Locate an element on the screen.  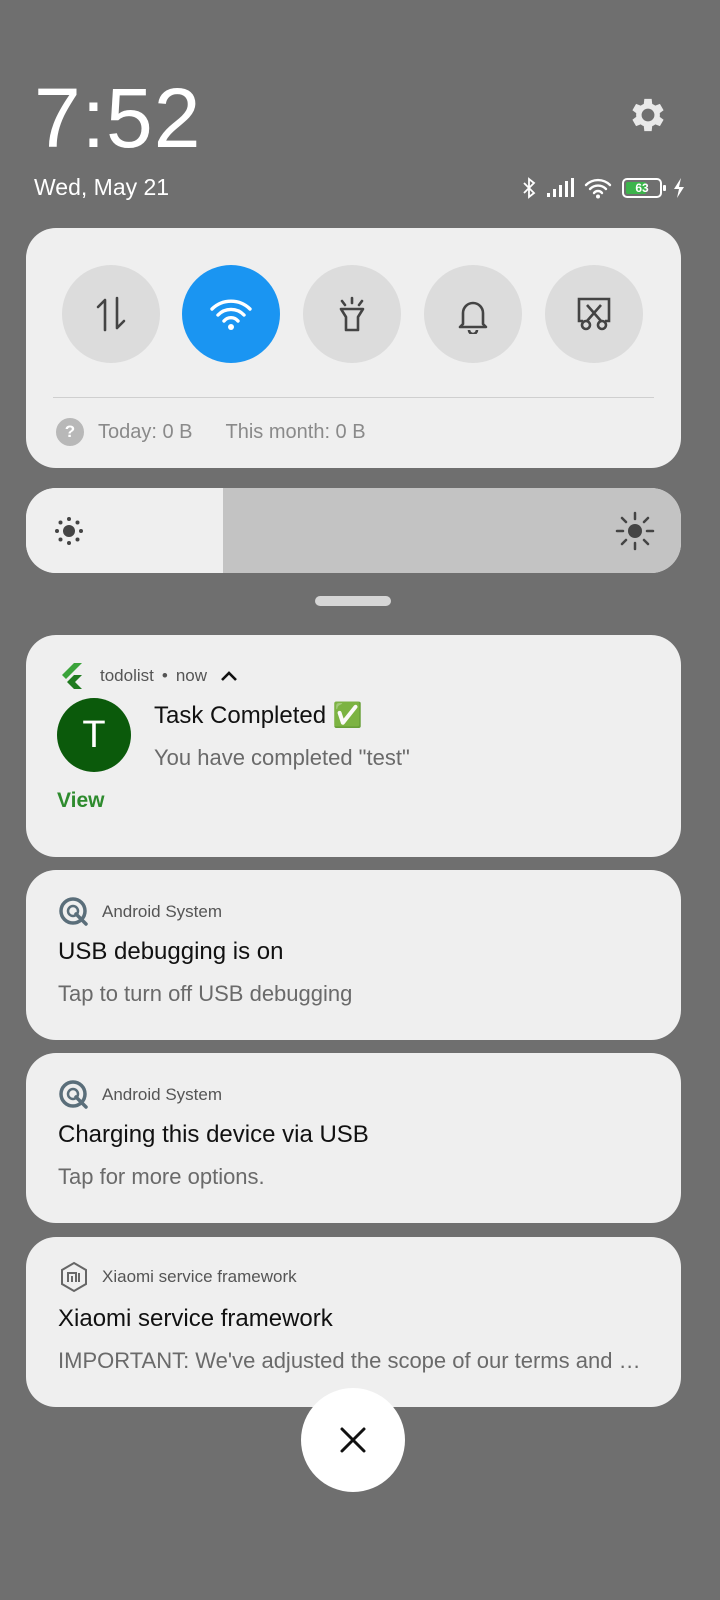
charging-icon is located at coordinates (679, 188).